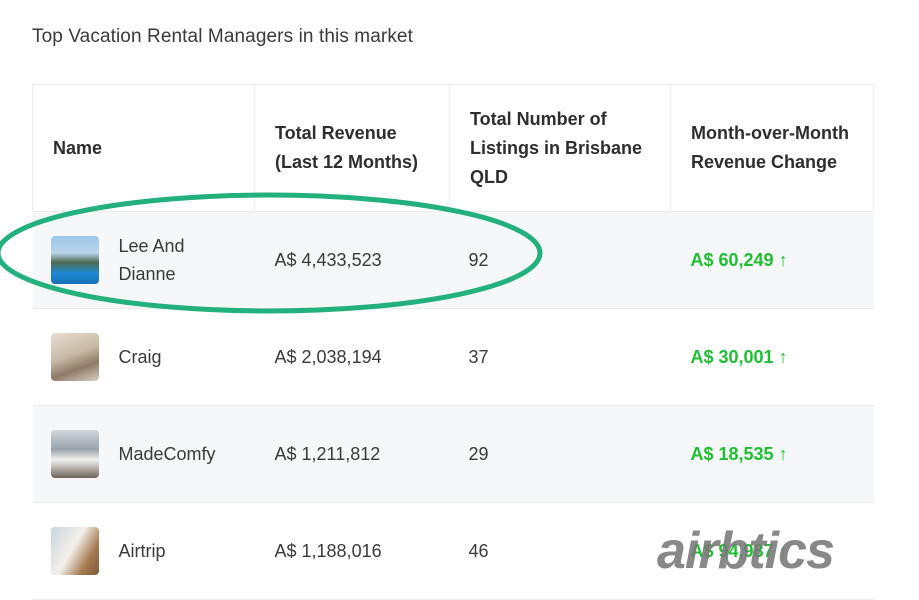 The width and height of the screenshot is (919, 600). What do you see at coordinates (772, 148) in the screenshot?
I see `header-revenue-change: Month-over-Month Revenue Change` at bounding box center [772, 148].